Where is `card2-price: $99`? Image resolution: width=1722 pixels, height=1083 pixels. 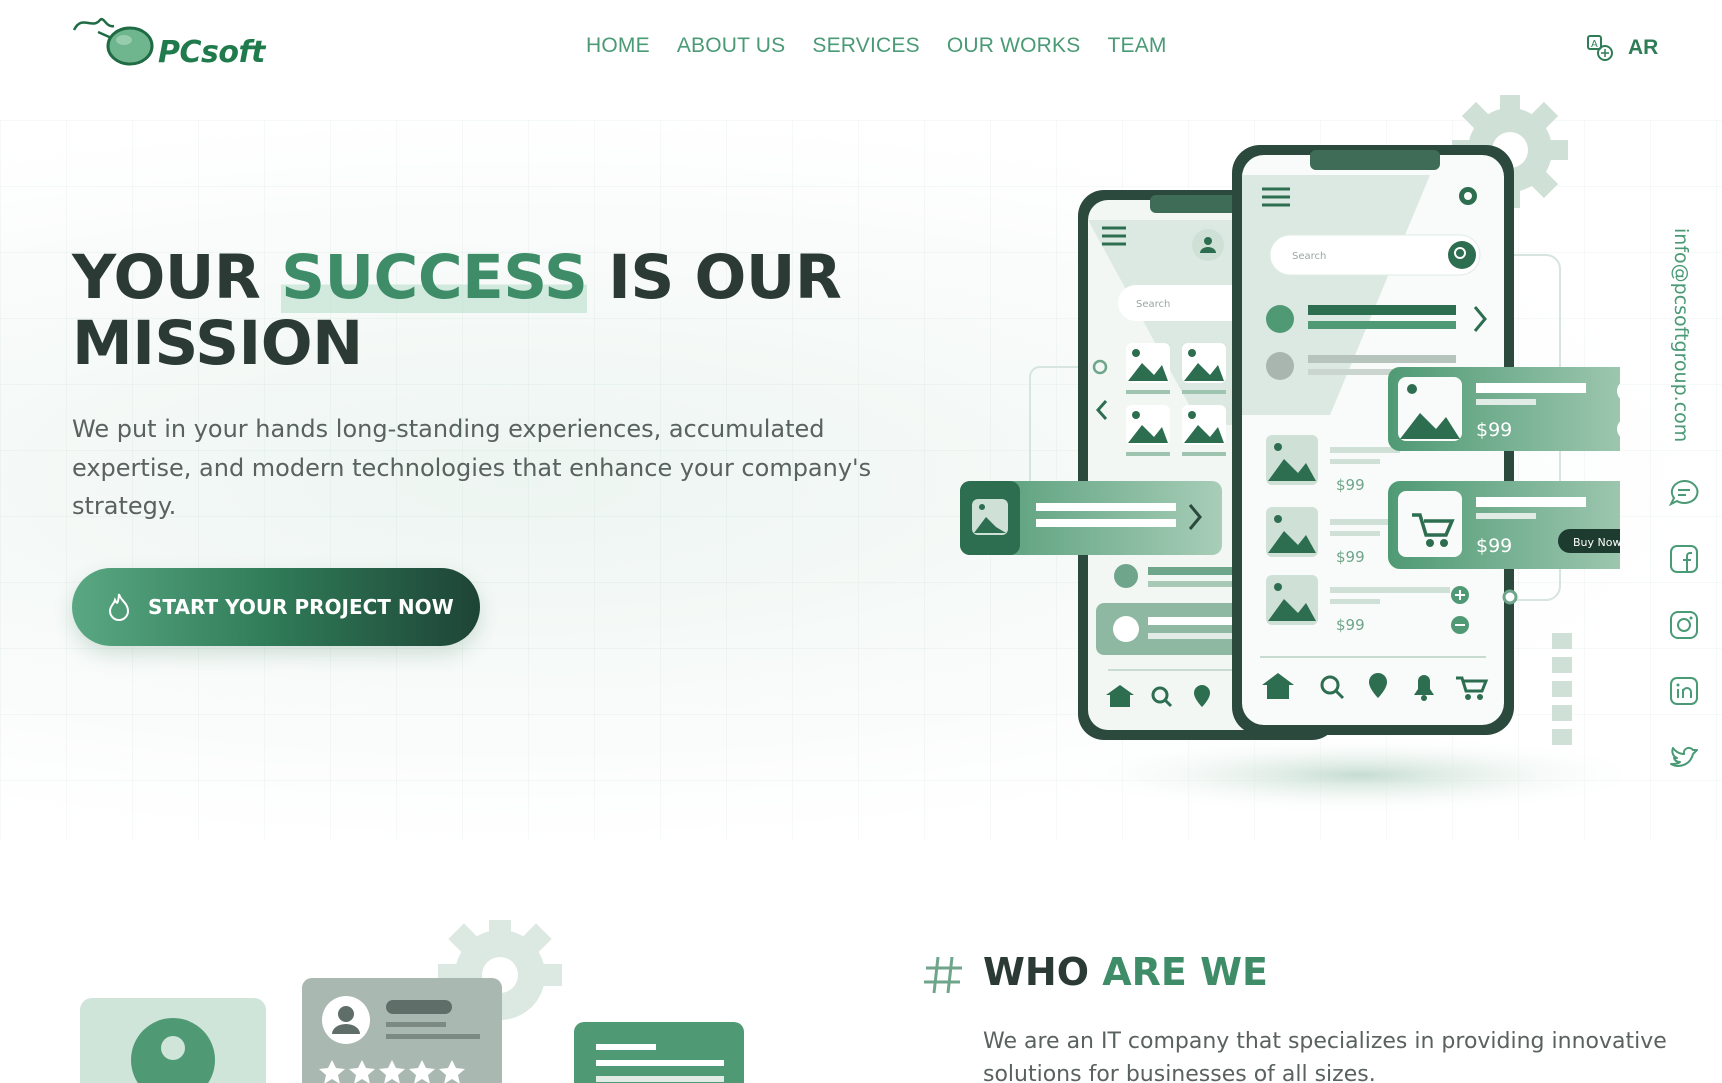
card2-price: $99 is located at coordinates (1494, 546).